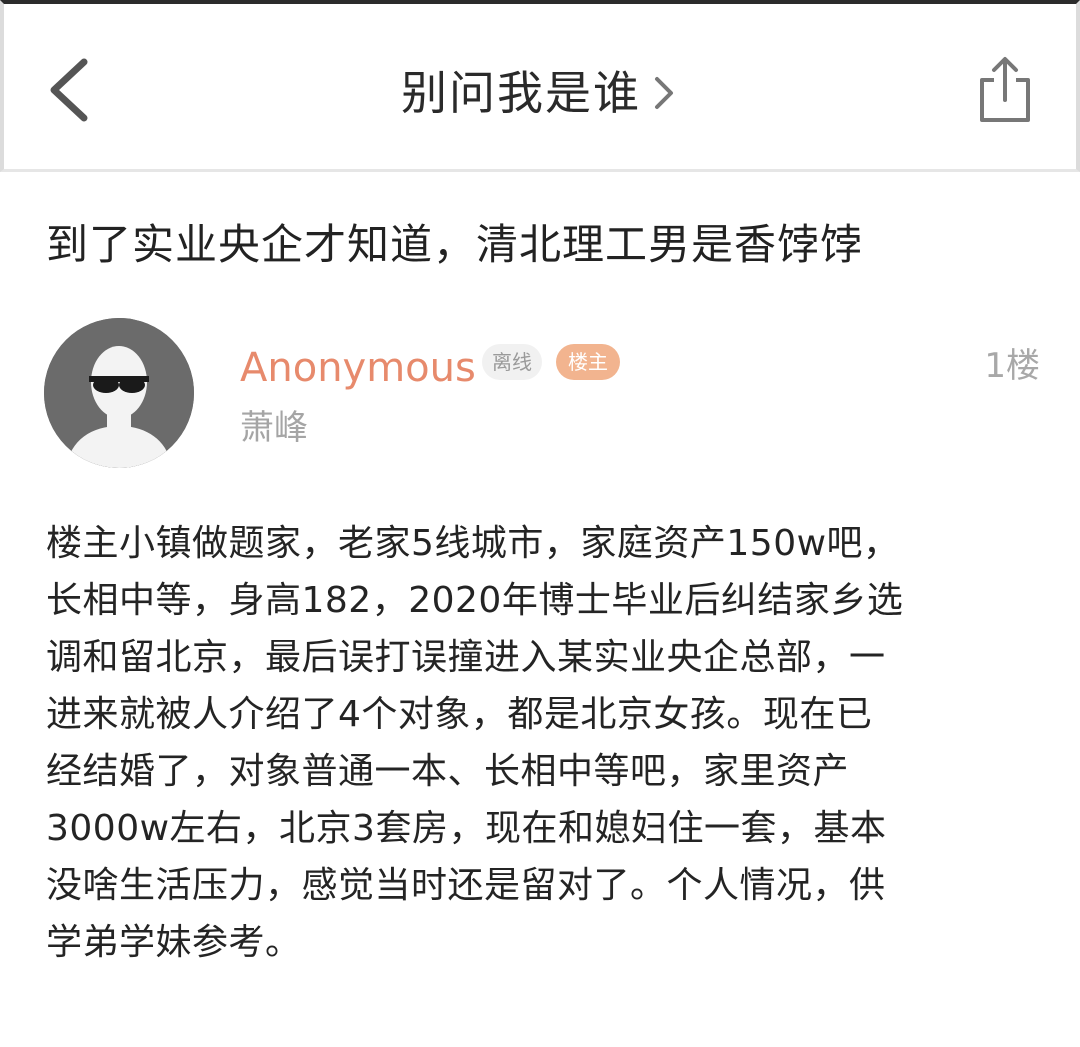 This screenshot has height=1047, width=1080. Describe the element at coordinates (466, 657) in the screenshot. I see `body-line: 调和留北京，最后误打误撞进入某实业央企总部，一` at that location.